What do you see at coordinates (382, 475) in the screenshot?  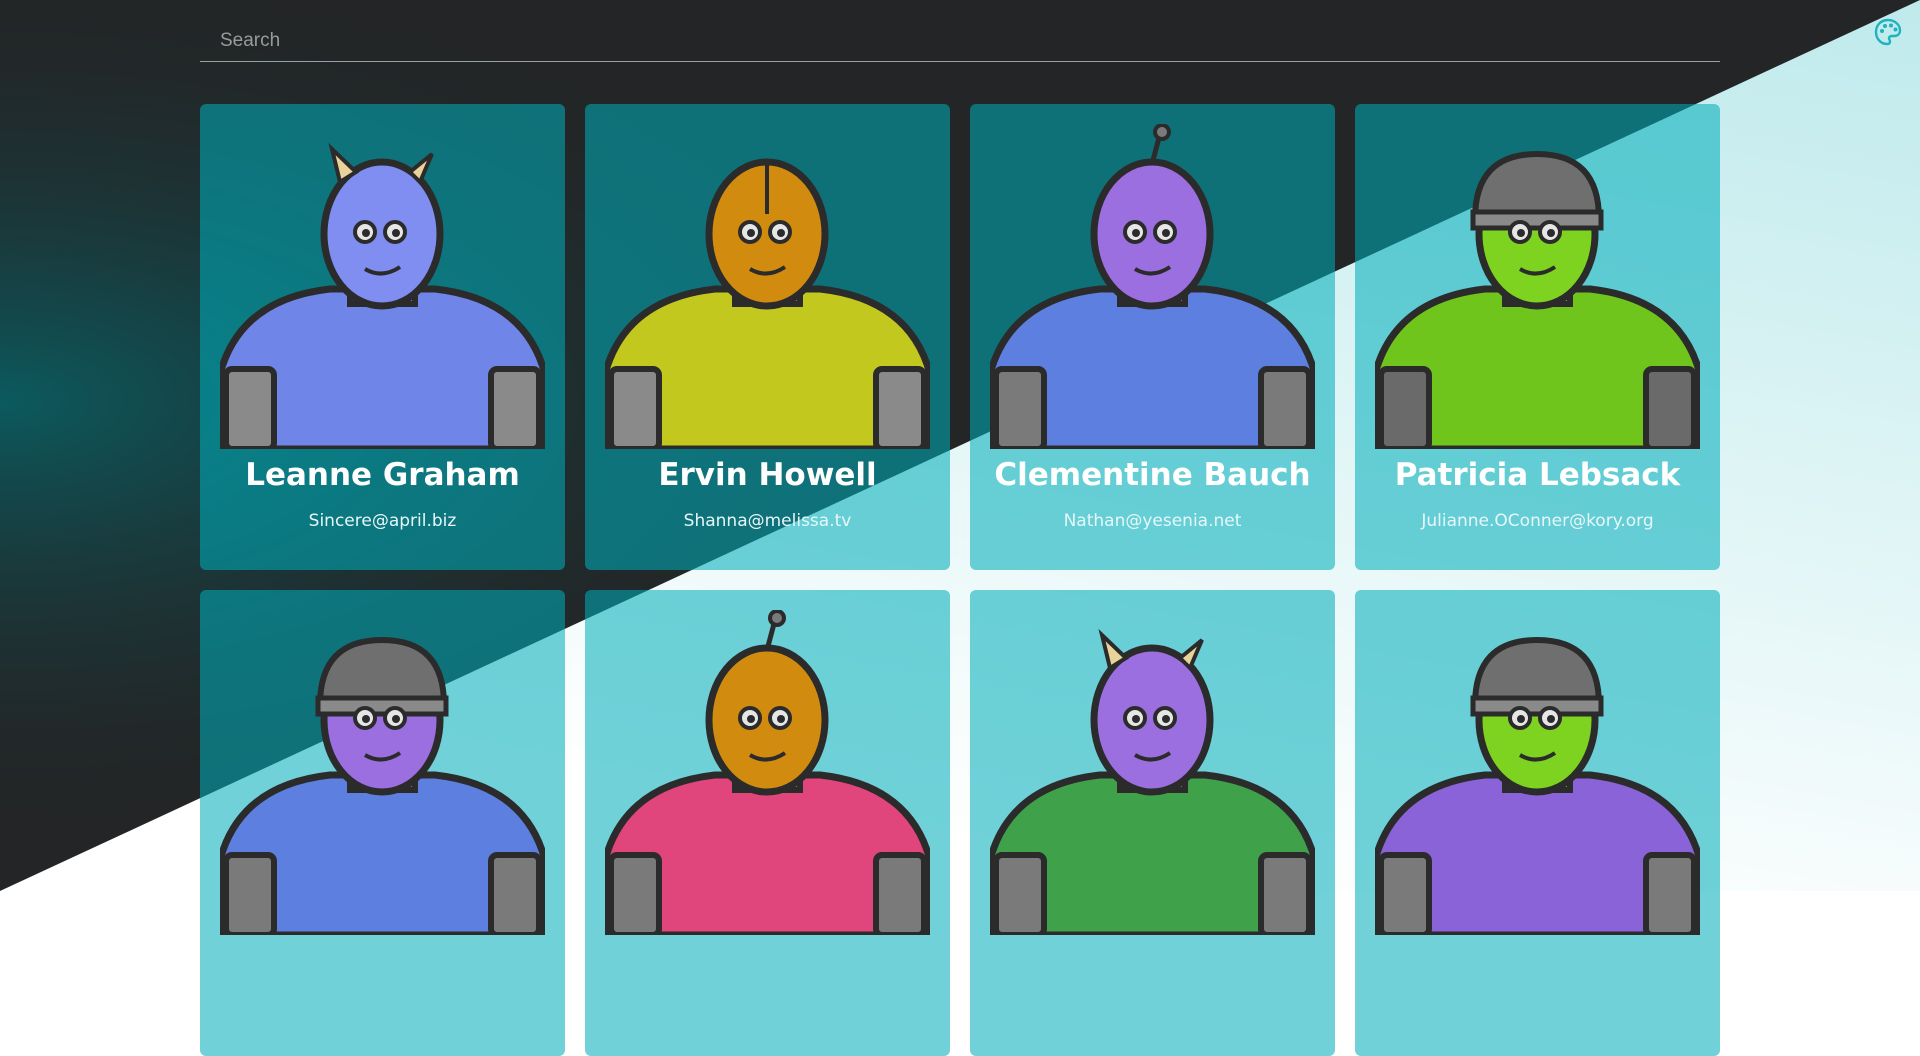 I see `user-name: Leanne Graham` at bounding box center [382, 475].